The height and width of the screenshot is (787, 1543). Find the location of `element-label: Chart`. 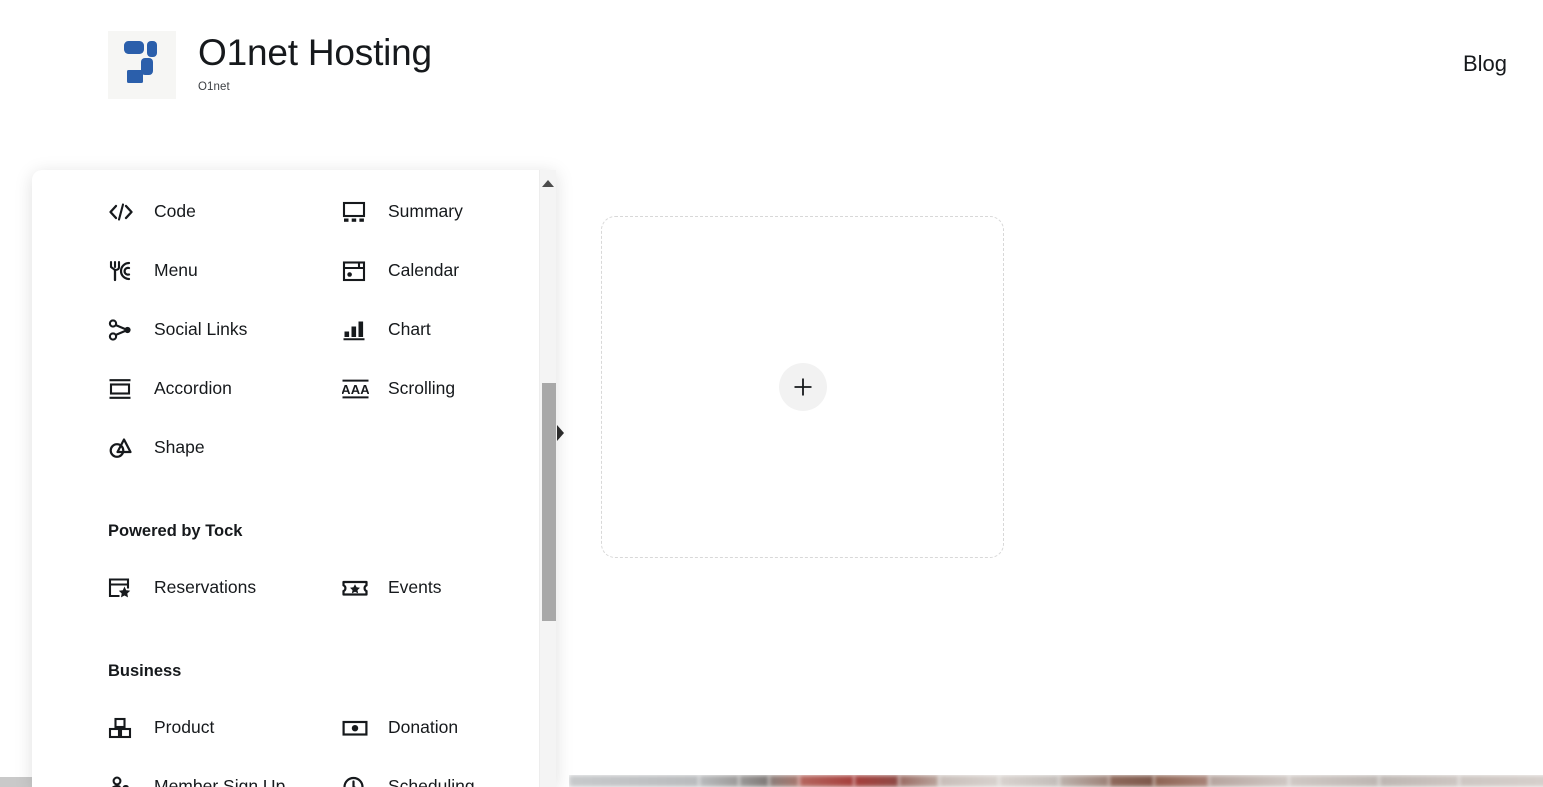

element-label: Chart is located at coordinates (409, 329).